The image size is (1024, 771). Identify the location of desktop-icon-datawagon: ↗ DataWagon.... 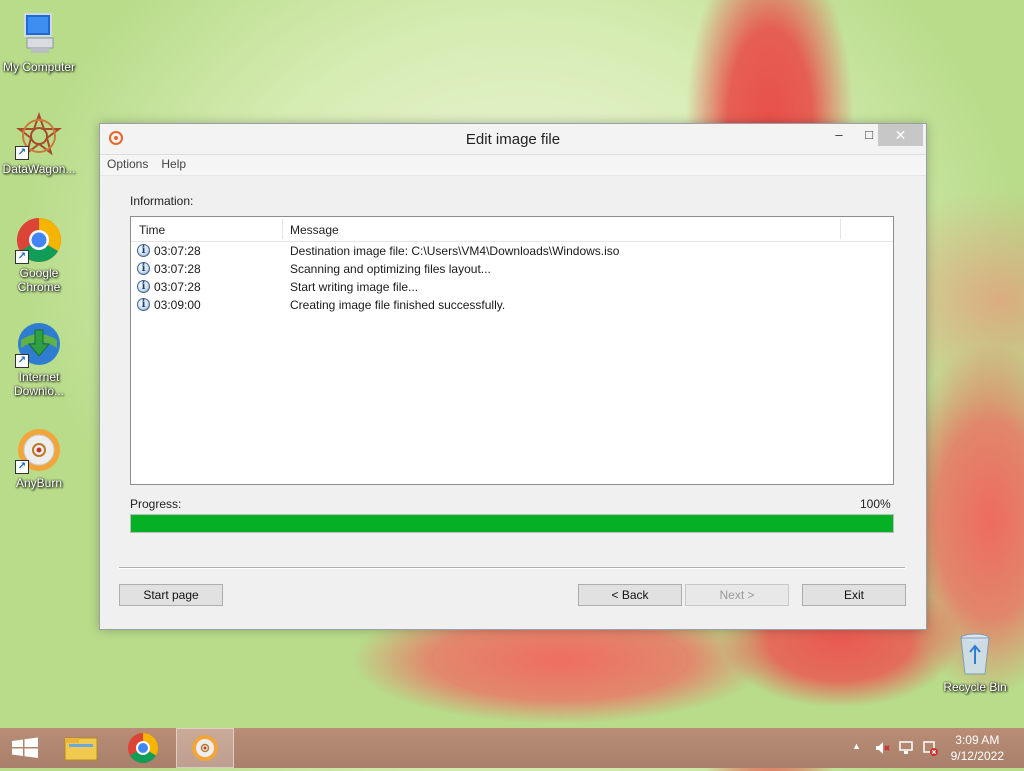
(39, 144).